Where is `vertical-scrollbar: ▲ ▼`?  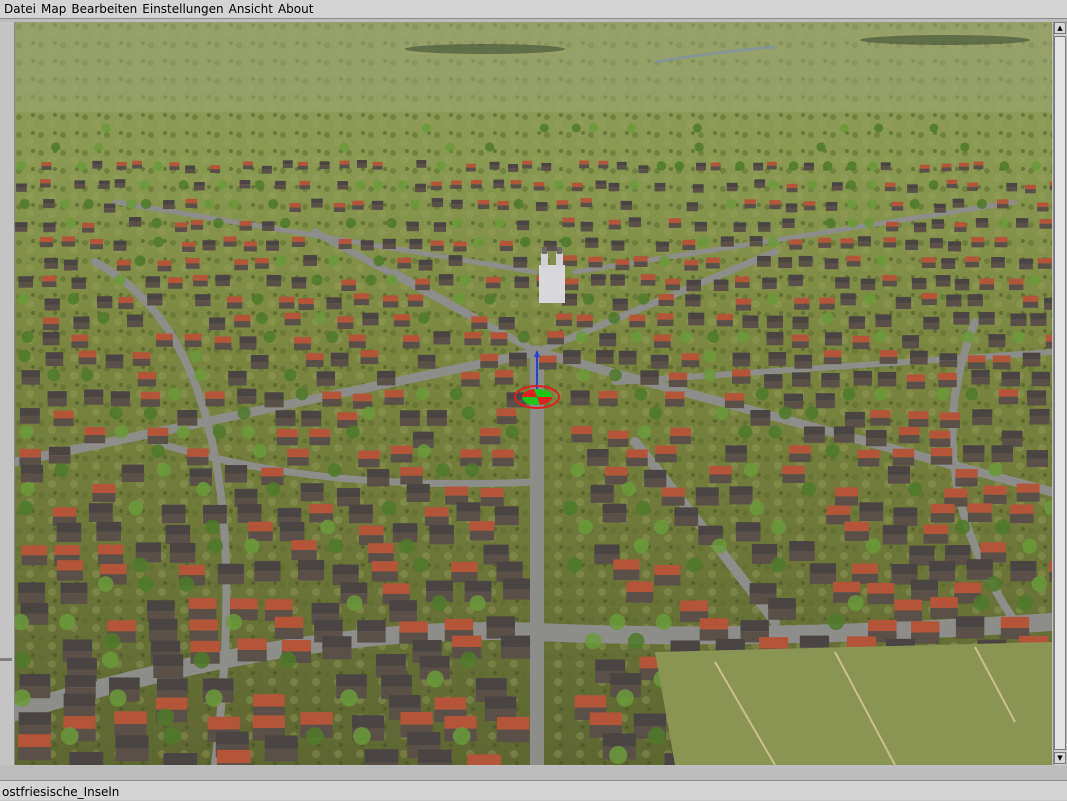
vertical-scrollbar: ▲ ▼ is located at coordinates (1059, 393).